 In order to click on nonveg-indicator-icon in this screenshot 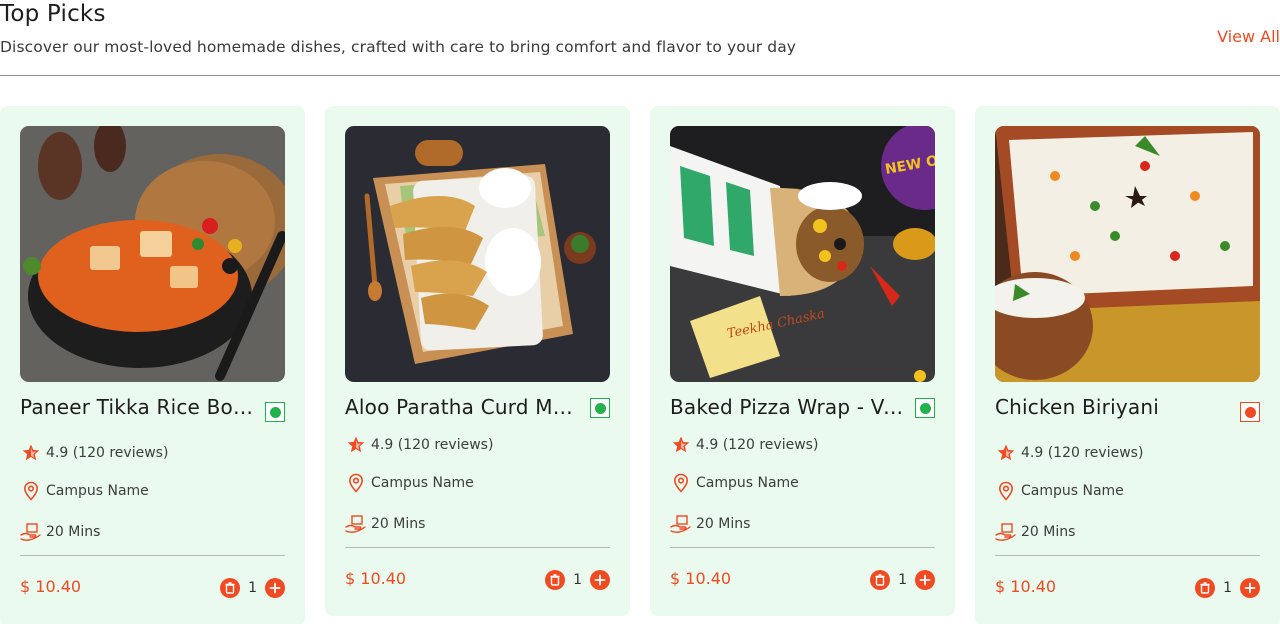, I will do `click(1250, 412)`.